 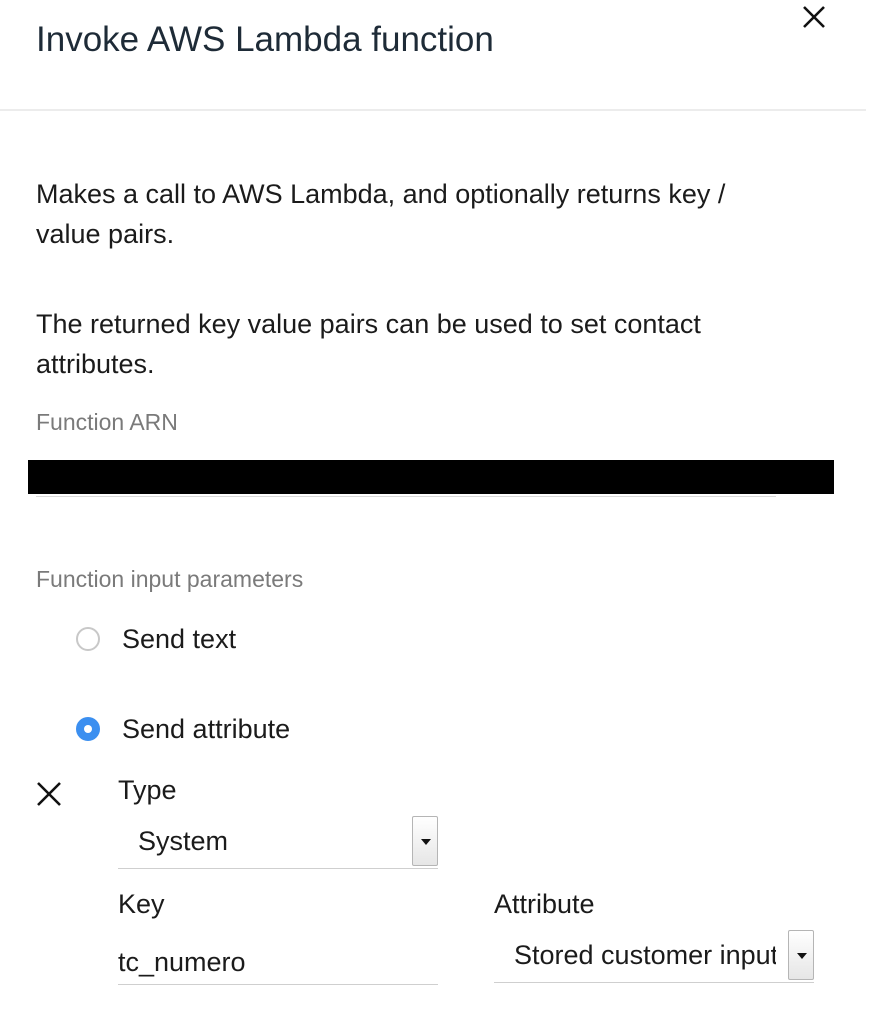 I want to click on attribute-select-value: Stored customer input, so click(x=645, y=955).